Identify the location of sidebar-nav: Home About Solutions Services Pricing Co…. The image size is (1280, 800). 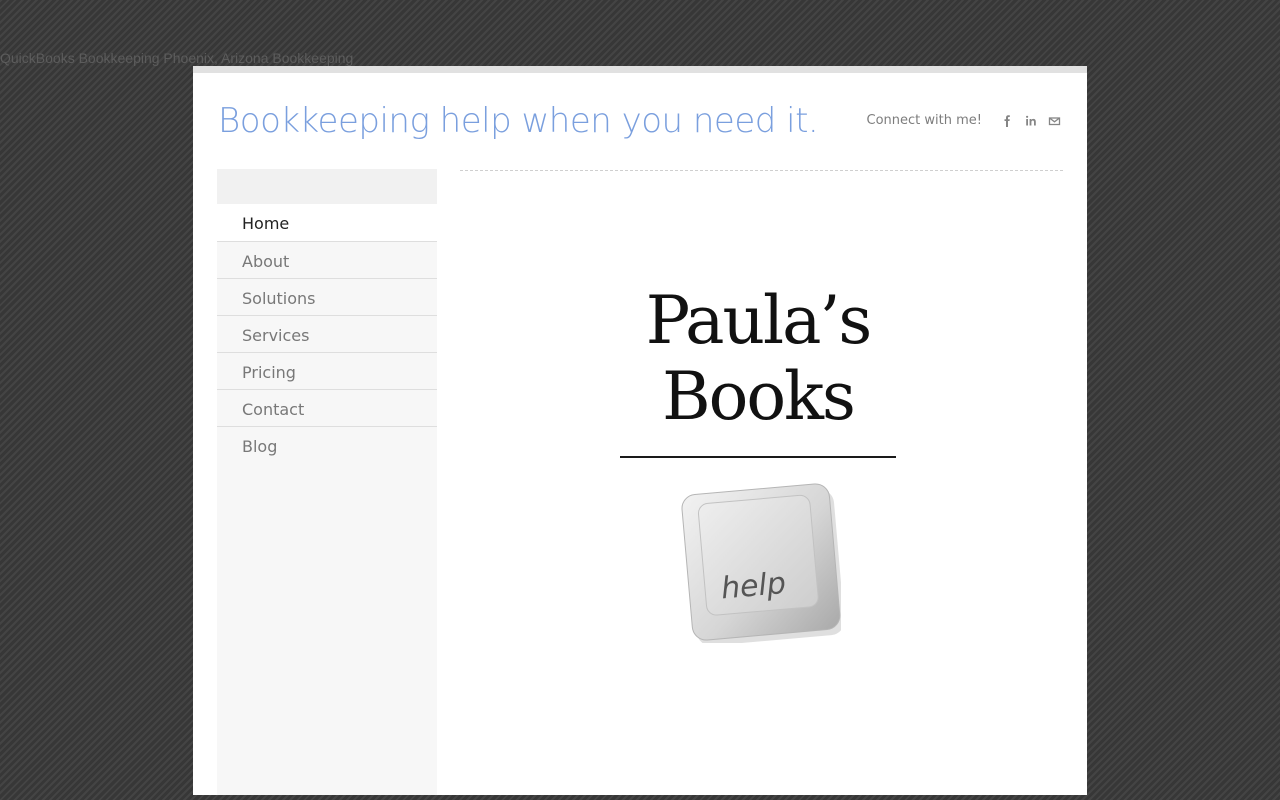
(327, 482).